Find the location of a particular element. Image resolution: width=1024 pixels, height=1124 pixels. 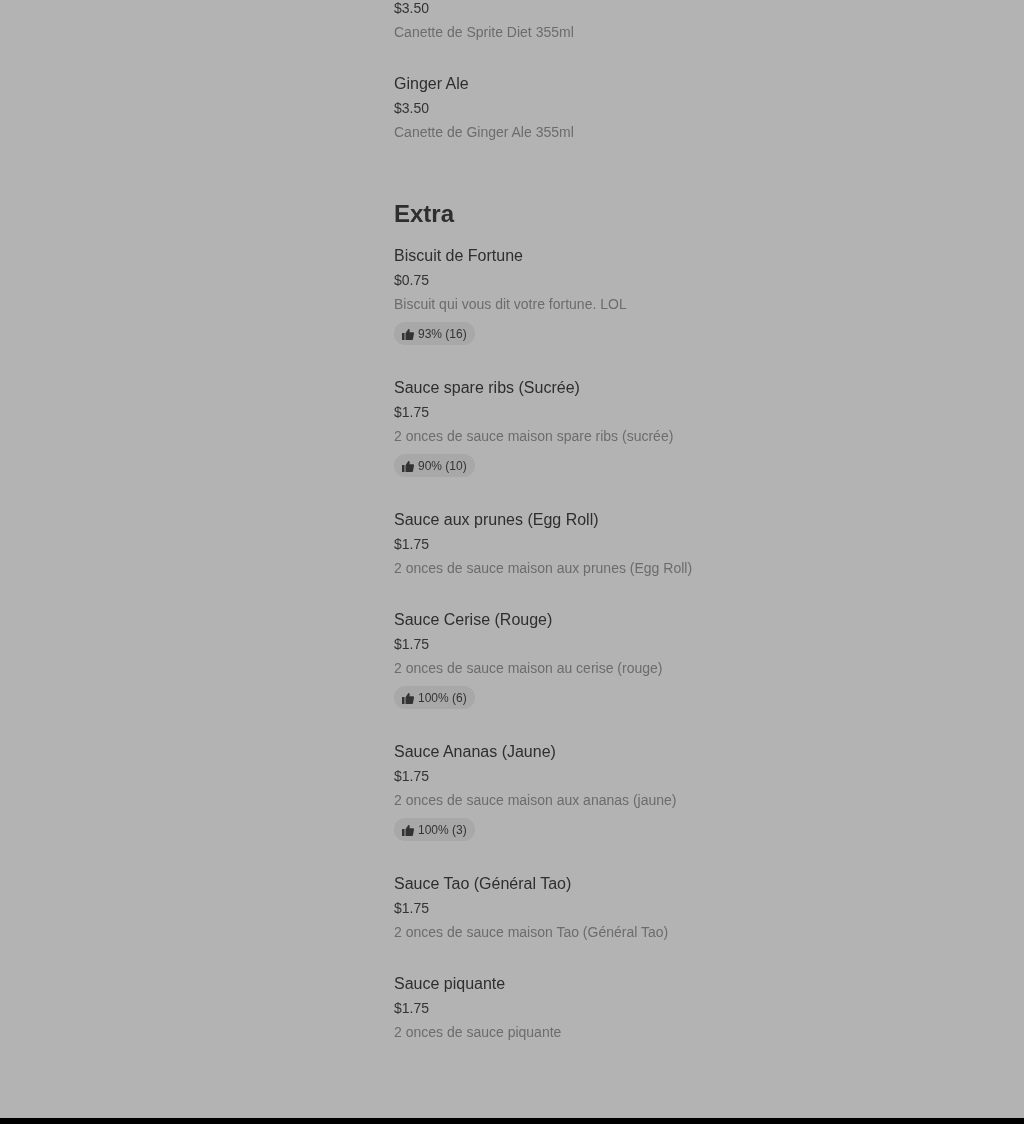

item-price: $0.75 is located at coordinates (412, 280).